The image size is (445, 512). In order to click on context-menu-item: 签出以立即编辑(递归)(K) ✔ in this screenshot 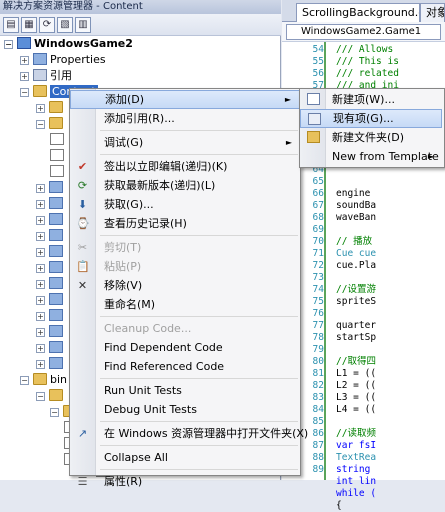, I will do `click(185, 166)`.